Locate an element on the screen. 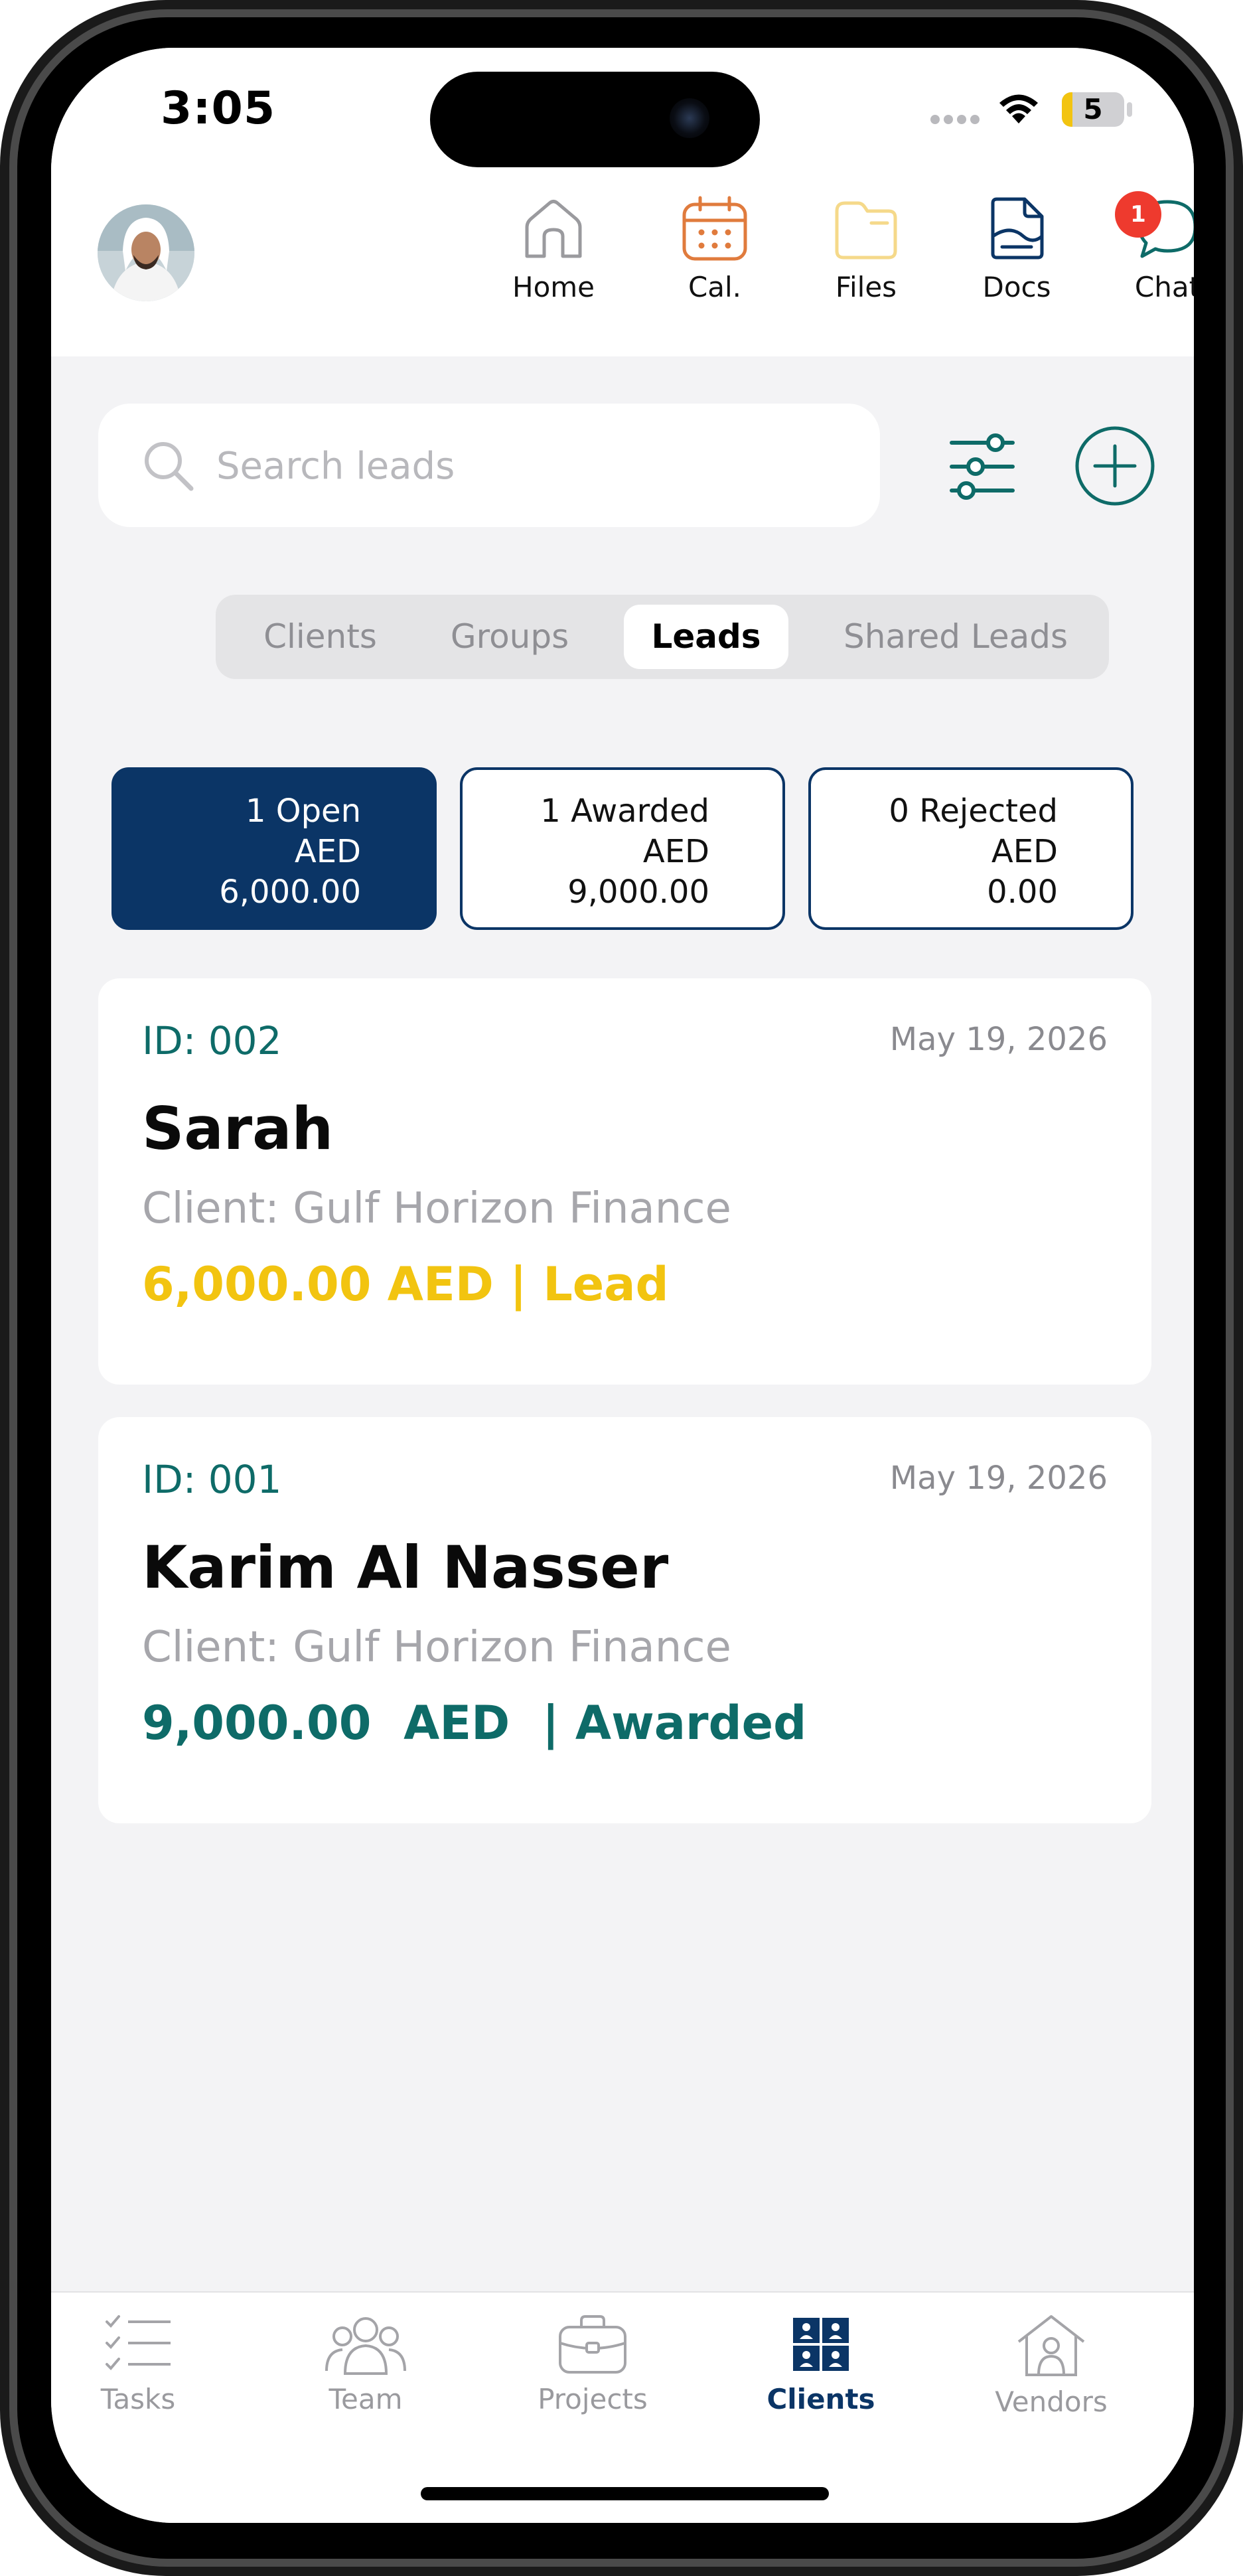  nav-docs-label: Docs is located at coordinates (1016, 287).